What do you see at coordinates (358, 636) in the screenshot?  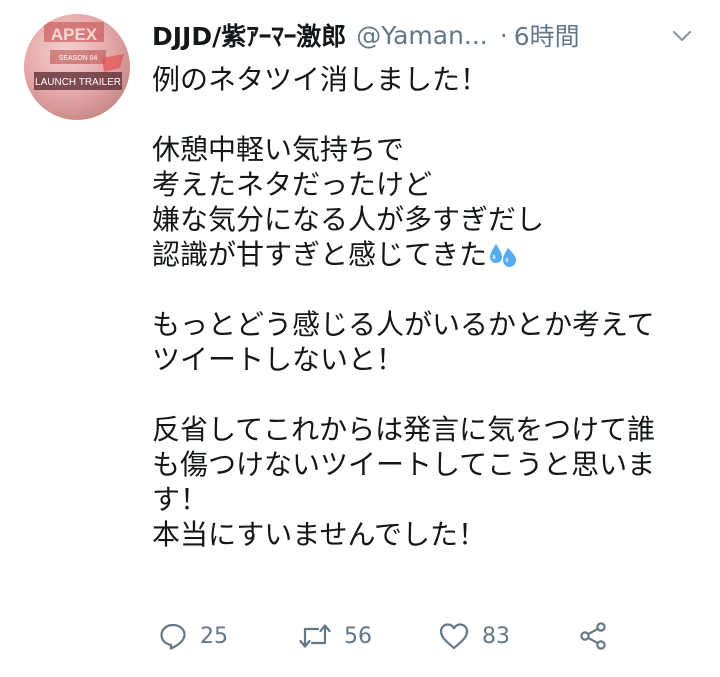 I see `retweet-count: 56` at bounding box center [358, 636].